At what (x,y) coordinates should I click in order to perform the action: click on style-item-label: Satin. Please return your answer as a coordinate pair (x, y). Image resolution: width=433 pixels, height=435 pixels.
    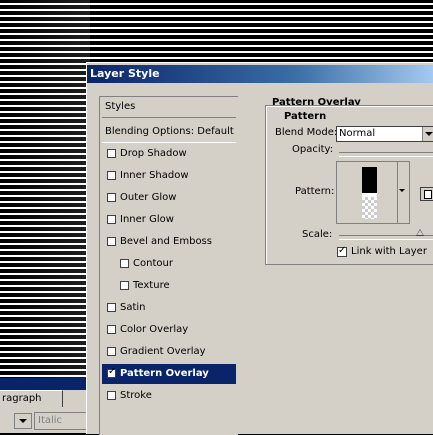
    Looking at the image, I should click on (133, 307).